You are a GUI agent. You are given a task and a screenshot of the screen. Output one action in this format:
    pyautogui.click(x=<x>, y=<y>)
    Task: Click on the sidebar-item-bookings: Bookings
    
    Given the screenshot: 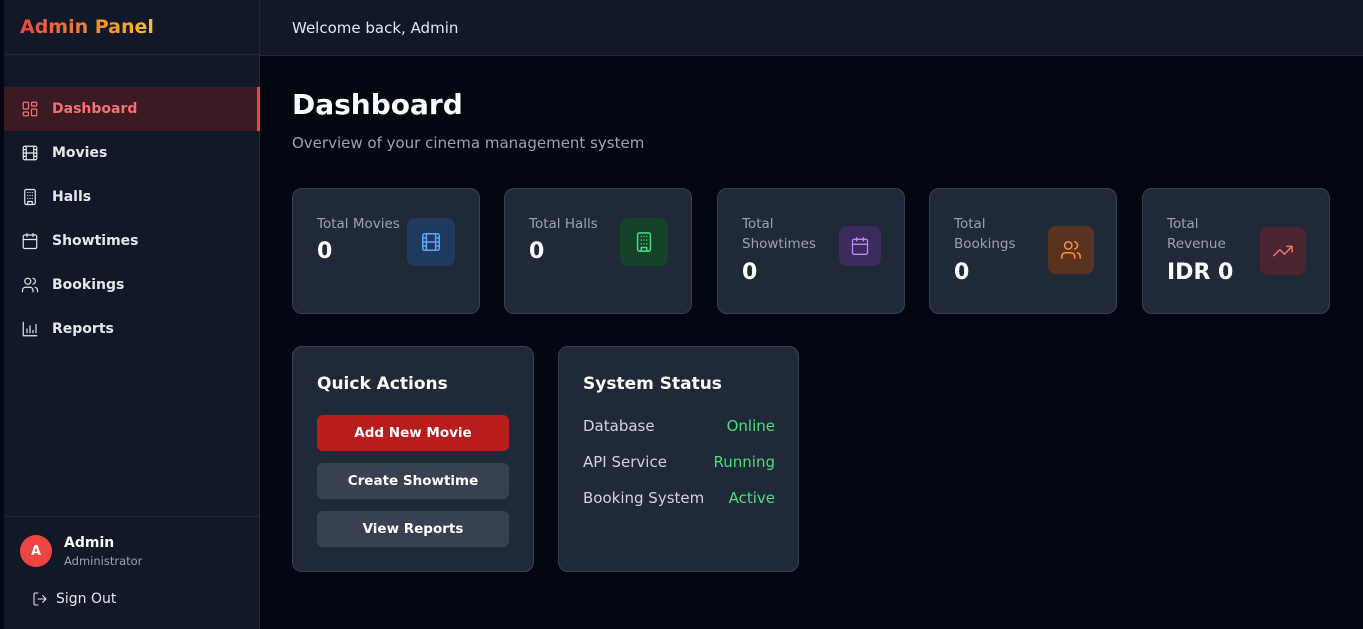 What is the action you would take?
    pyautogui.click(x=131, y=285)
    